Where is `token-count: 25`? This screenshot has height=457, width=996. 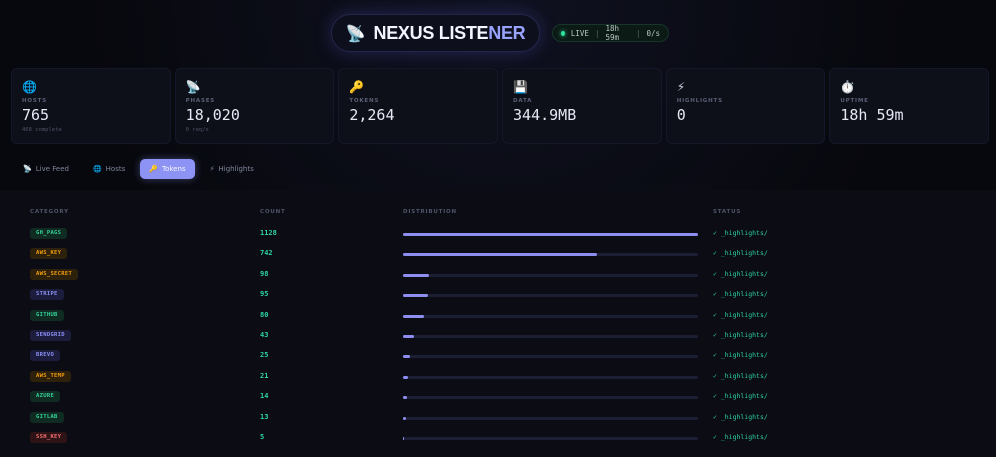
token-count: 25 is located at coordinates (264, 355).